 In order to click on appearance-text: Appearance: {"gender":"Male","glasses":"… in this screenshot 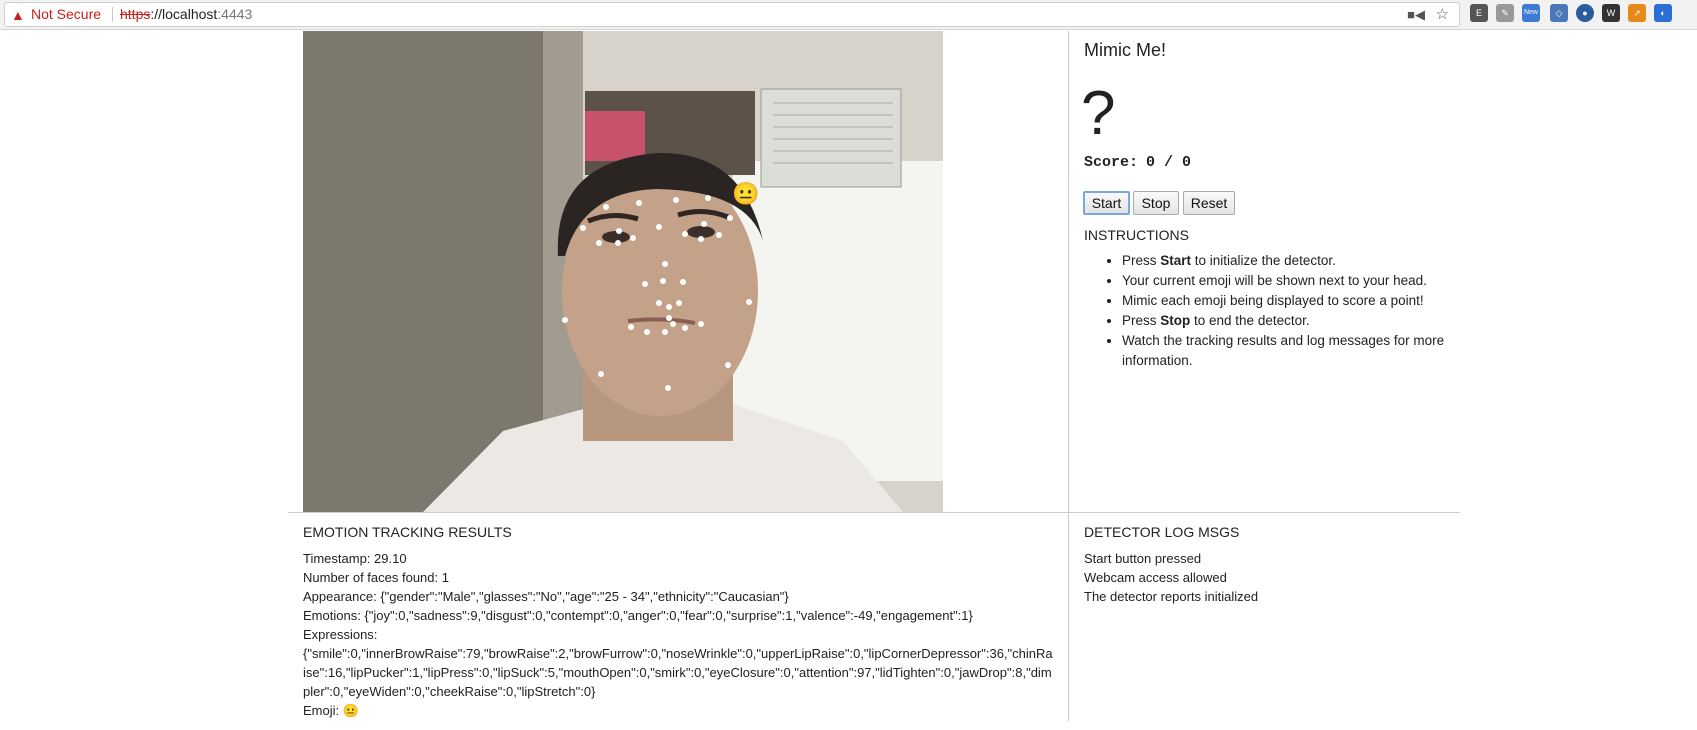, I will do `click(546, 596)`.